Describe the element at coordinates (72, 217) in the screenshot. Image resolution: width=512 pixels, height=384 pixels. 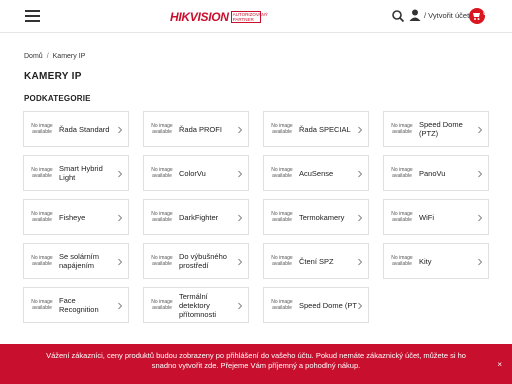
I see `subcategory-label: Fisheye` at that location.